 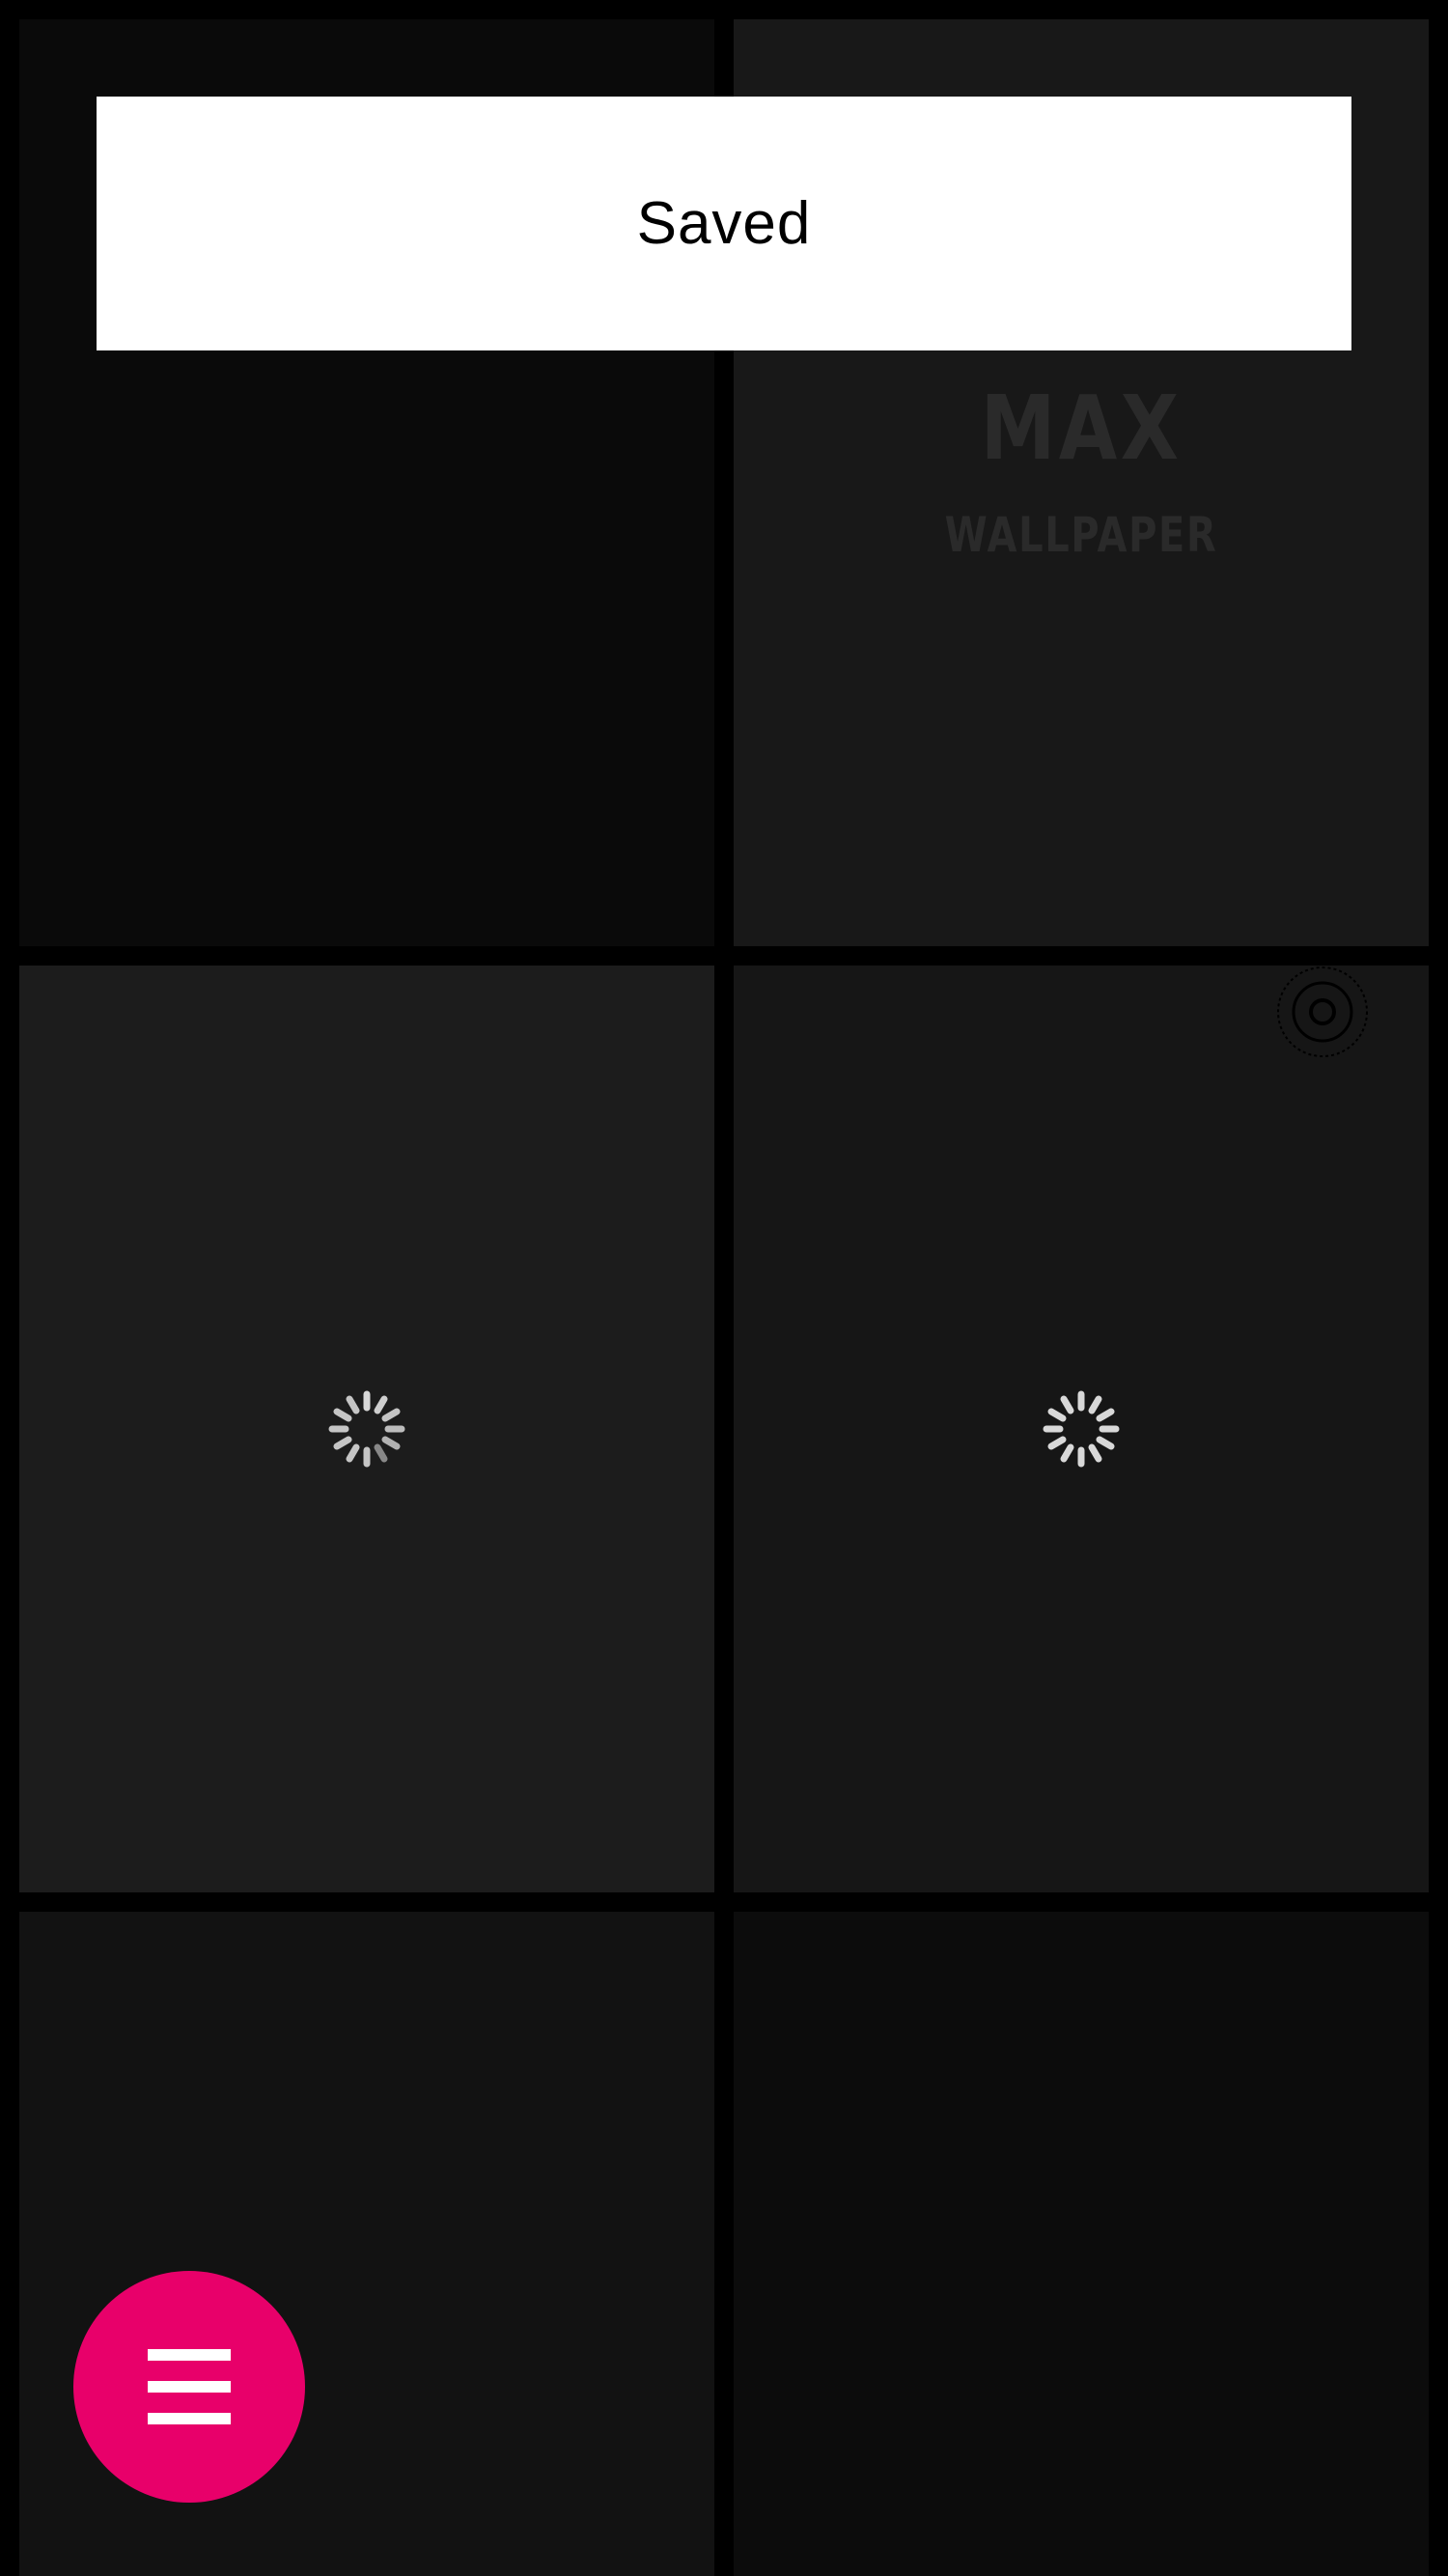 I want to click on logo-max-text: MAX, so click(x=1081, y=429).